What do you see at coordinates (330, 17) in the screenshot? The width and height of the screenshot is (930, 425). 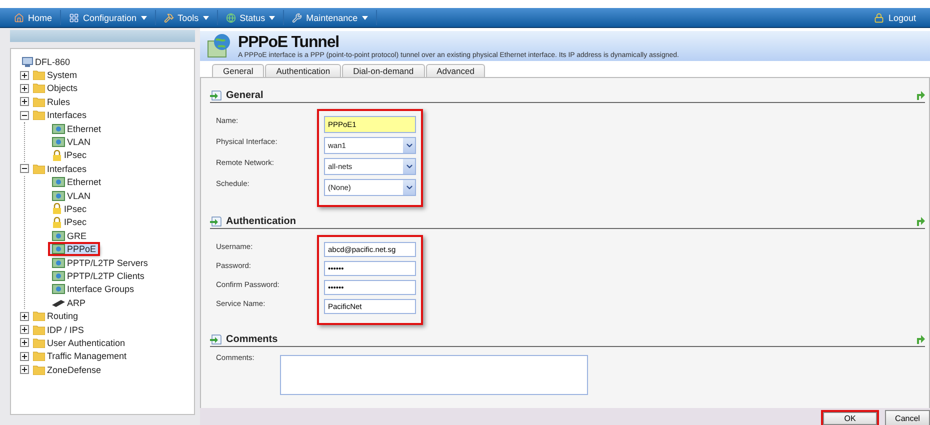 I see `menu-item: Maintenance` at bounding box center [330, 17].